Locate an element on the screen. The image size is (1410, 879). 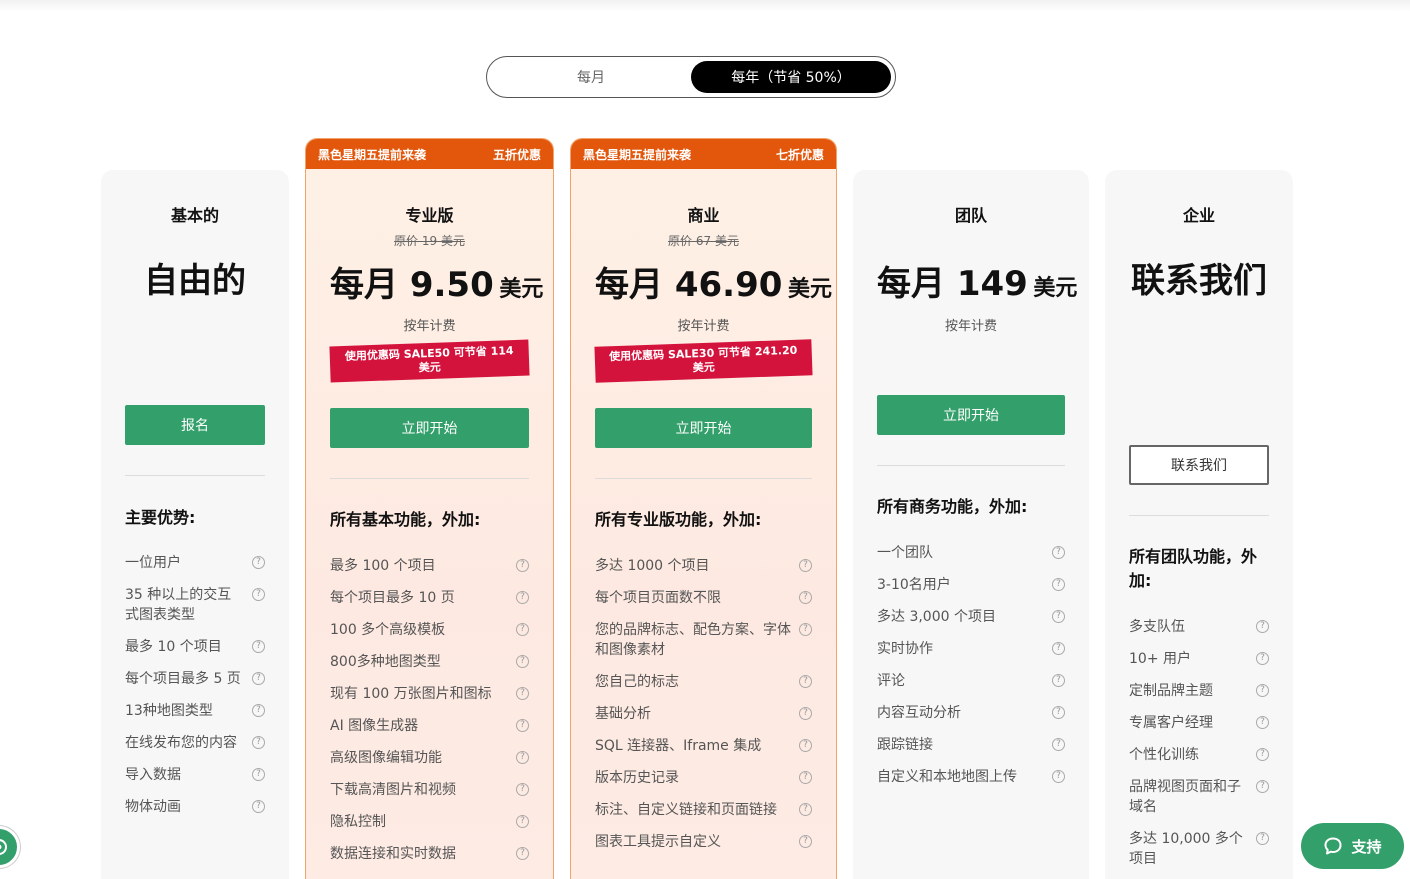
toggle-monthly: 每月 is located at coordinates (591, 77).